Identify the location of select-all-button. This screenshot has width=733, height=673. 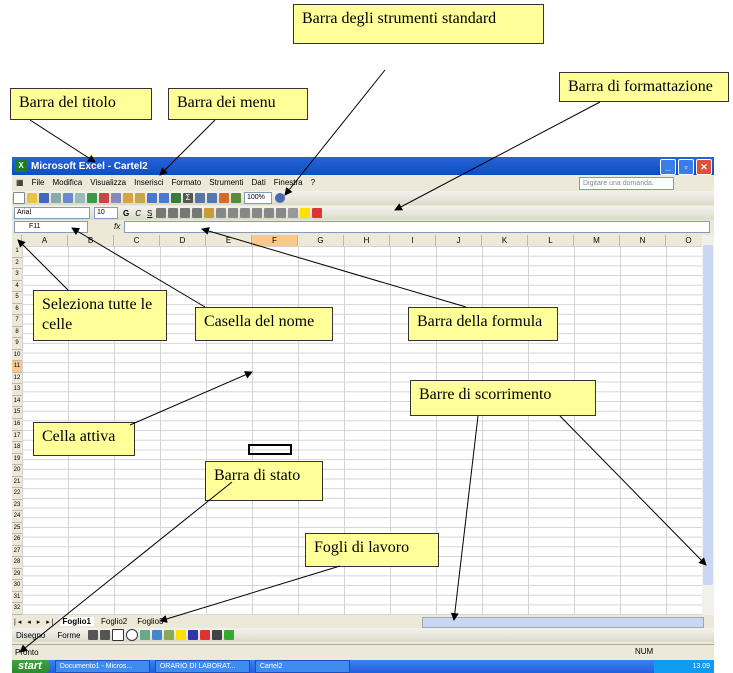
(17, 240).